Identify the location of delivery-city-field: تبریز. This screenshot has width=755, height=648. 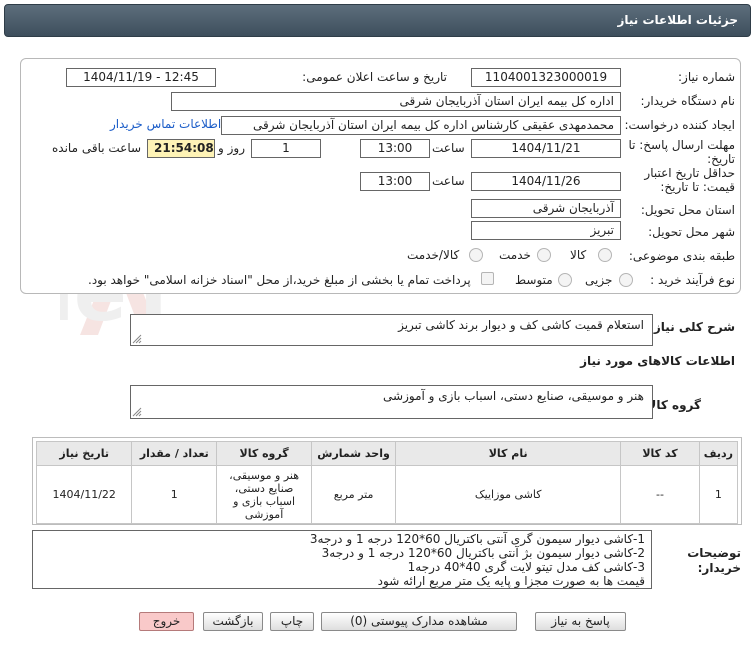
(546, 230).